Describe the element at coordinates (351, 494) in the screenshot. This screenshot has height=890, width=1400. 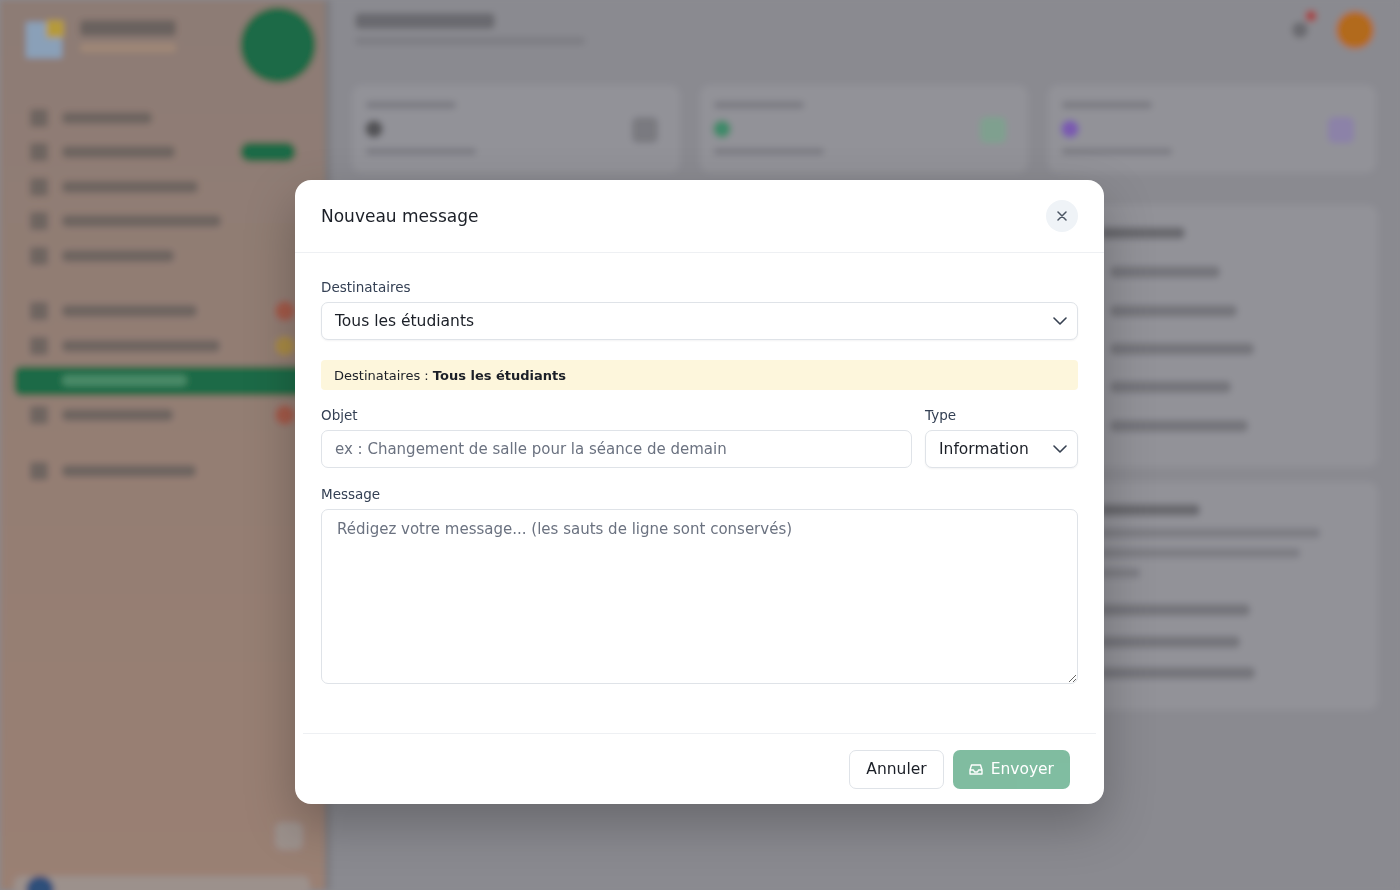
I see `field-label: Message` at that location.